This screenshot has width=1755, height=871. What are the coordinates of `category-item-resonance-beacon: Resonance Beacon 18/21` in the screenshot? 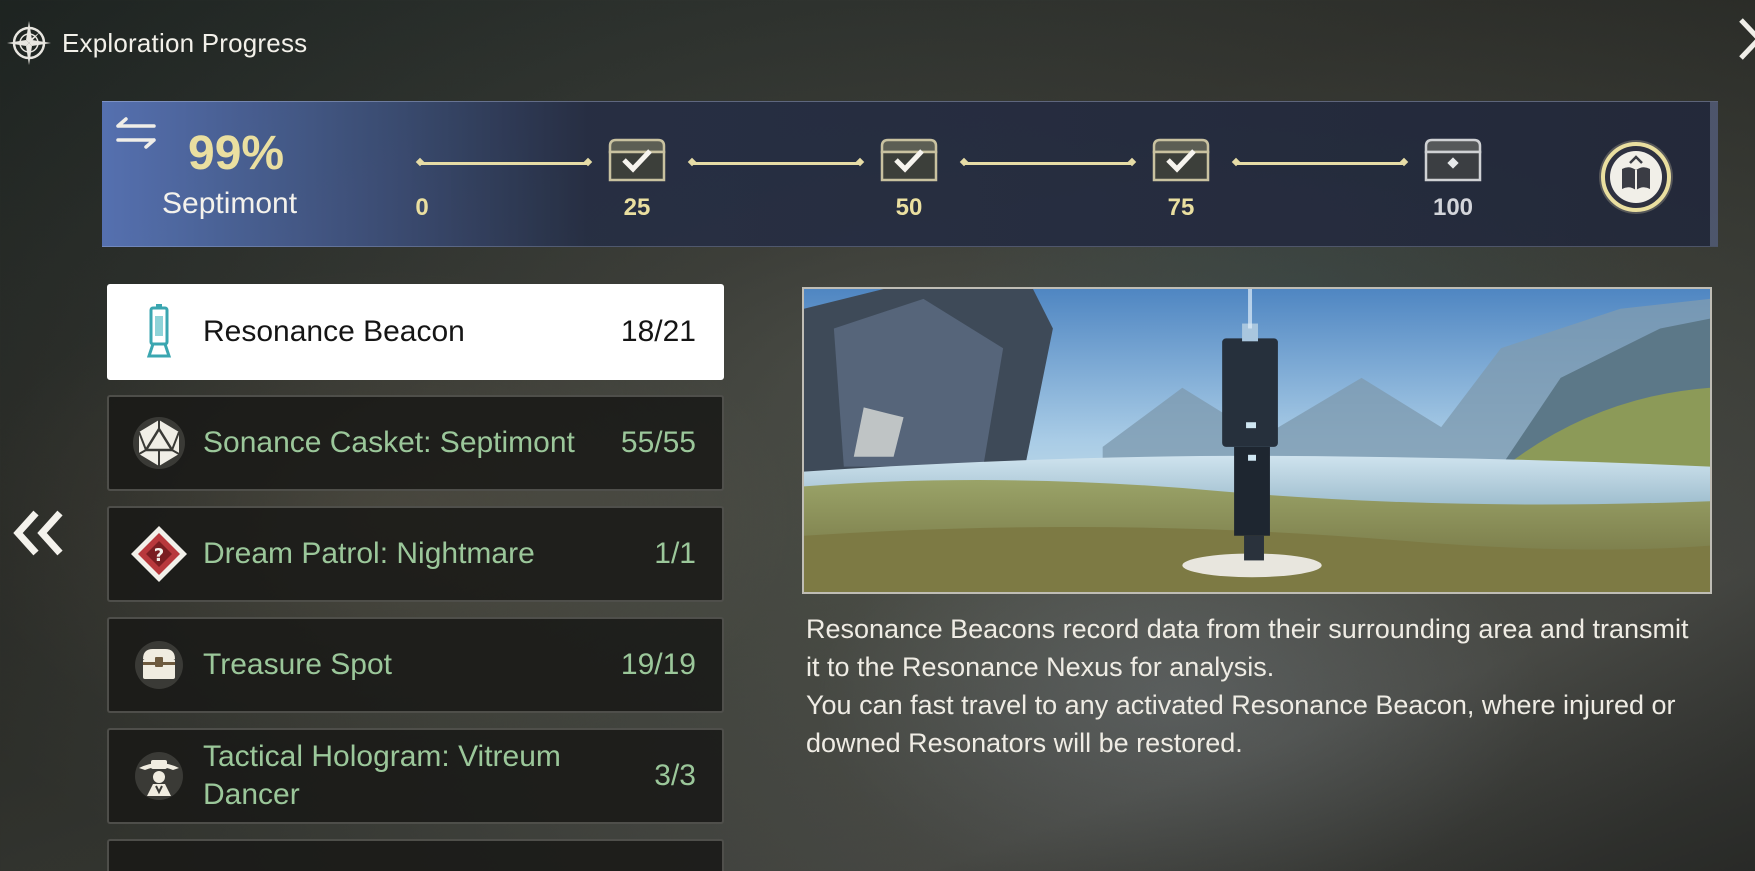 It's located at (415, 332).